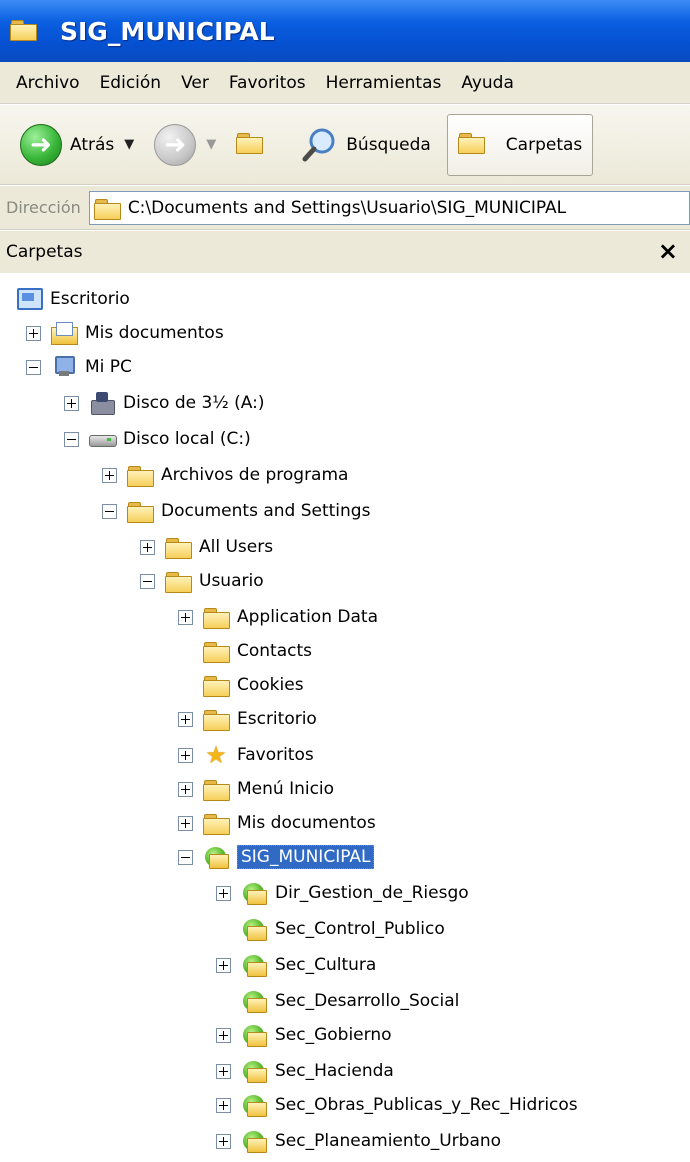 The height and width of the screenshot is (1162, 690). I want to click on menu-favoritos: Favoritos, so click(267, 83).